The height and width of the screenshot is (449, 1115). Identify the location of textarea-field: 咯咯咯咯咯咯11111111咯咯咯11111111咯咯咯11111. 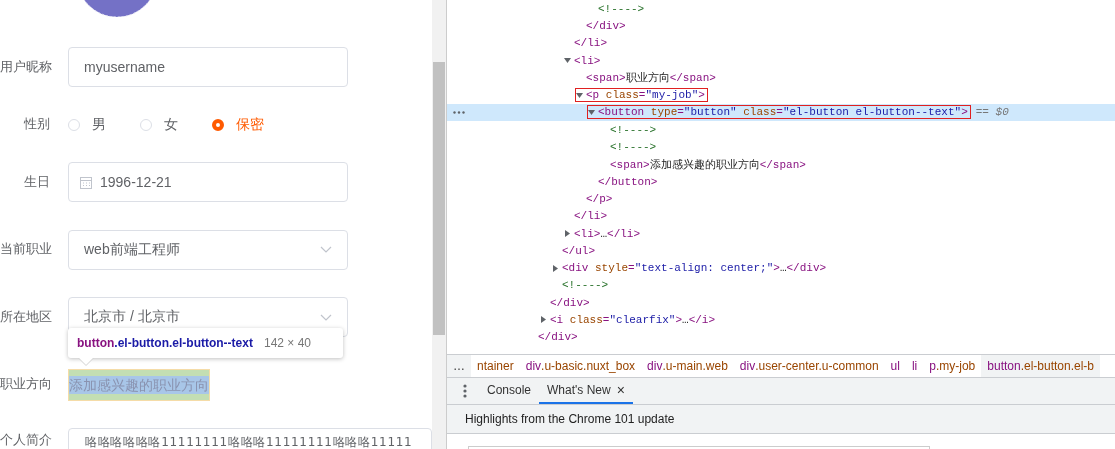
(250, 438).